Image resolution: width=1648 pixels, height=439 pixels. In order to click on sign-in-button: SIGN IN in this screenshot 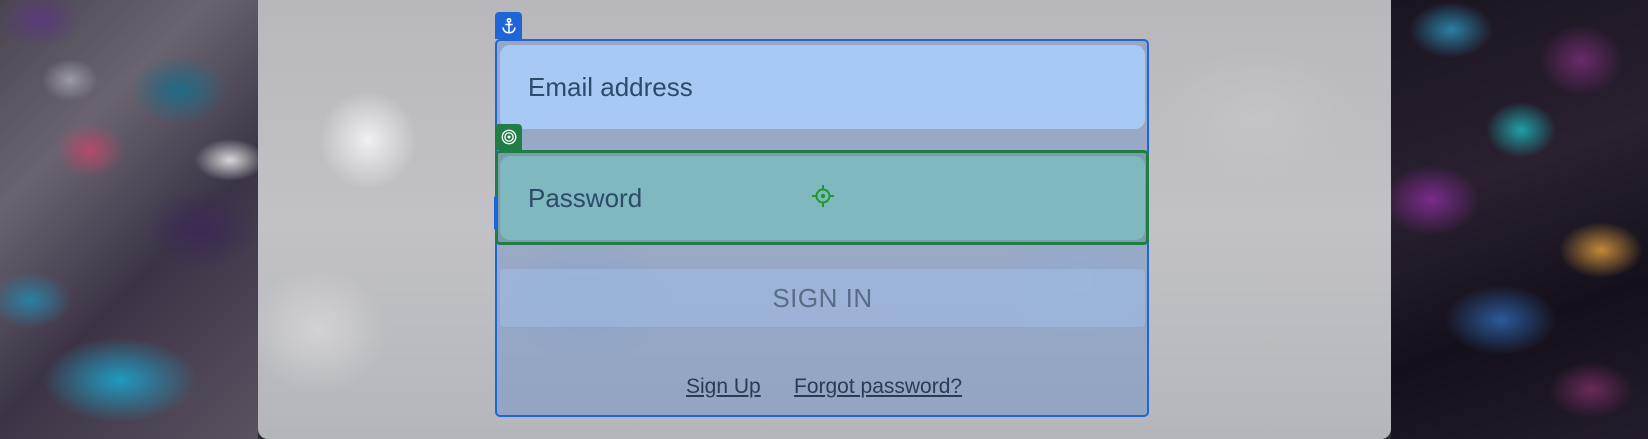, I will do `click(822, 298)`.